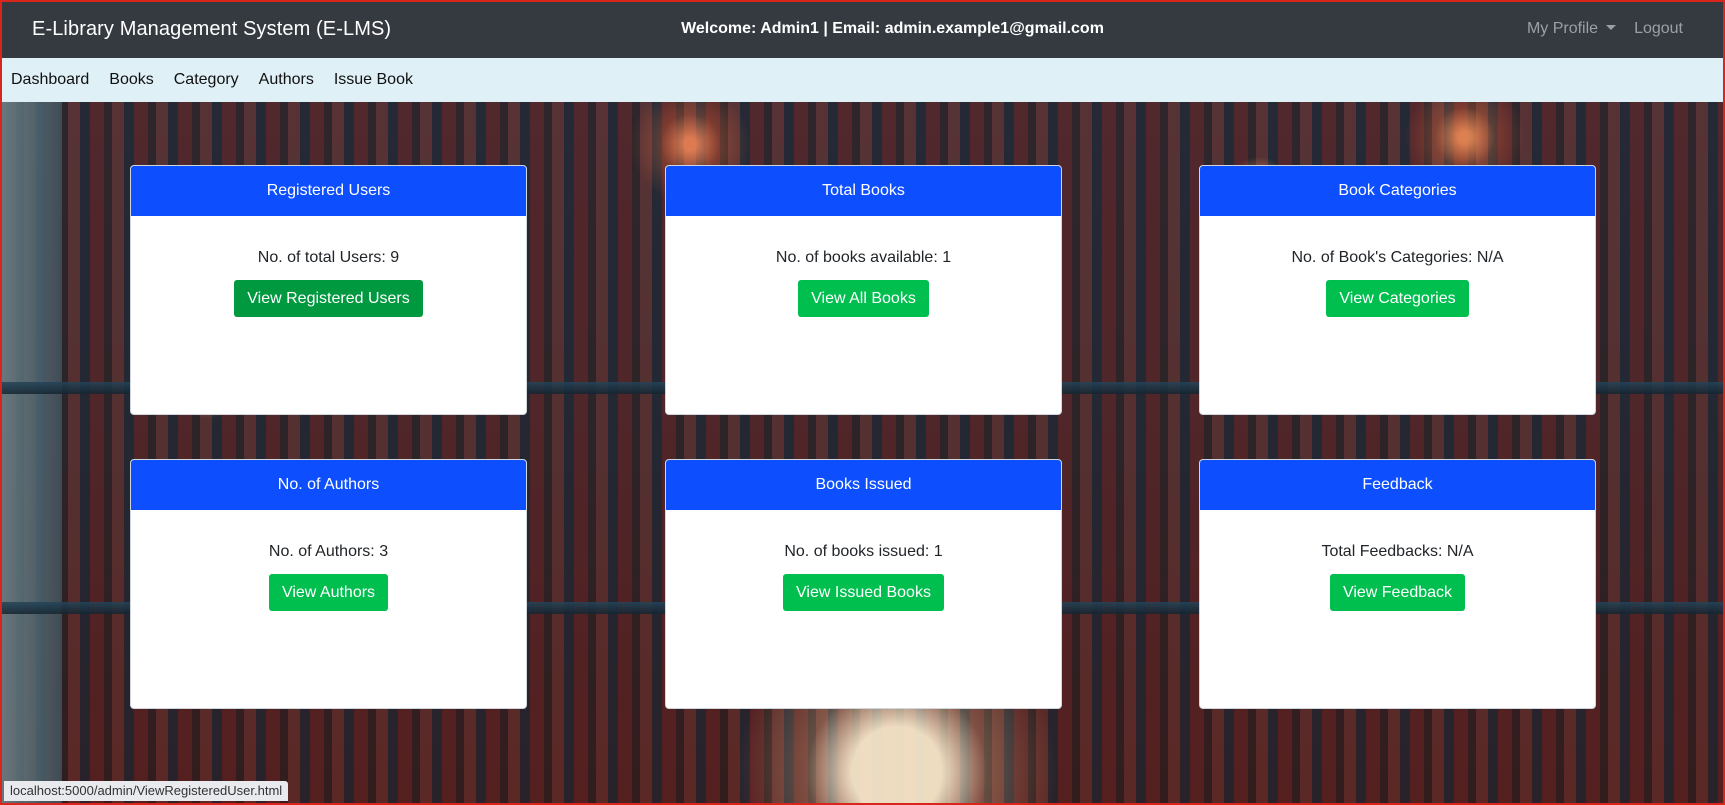 The height and width of the screenshot is (805, 1725). Describe the element at coordinates (1397, 485) in the screenshot. I see `card-header: Feedback` at that location.